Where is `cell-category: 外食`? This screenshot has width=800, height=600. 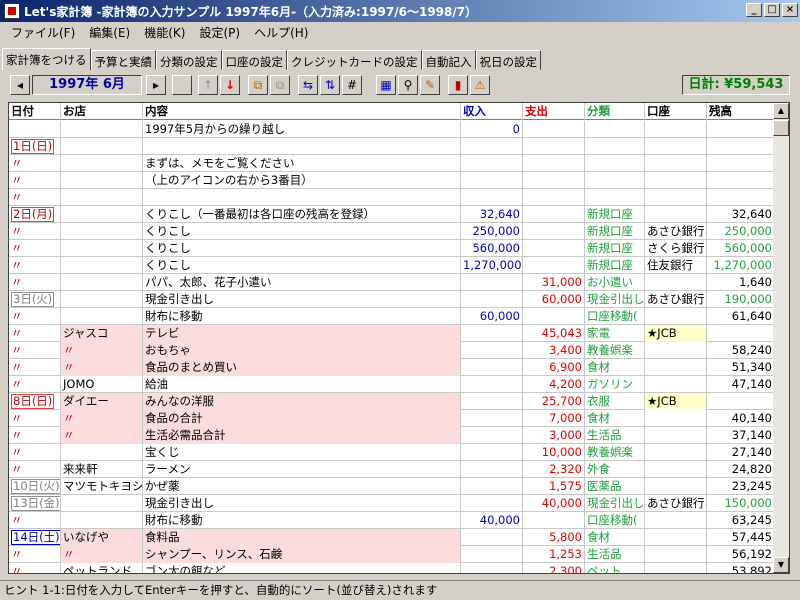
cell-category: 外食 is located at coordinates (615, 469).